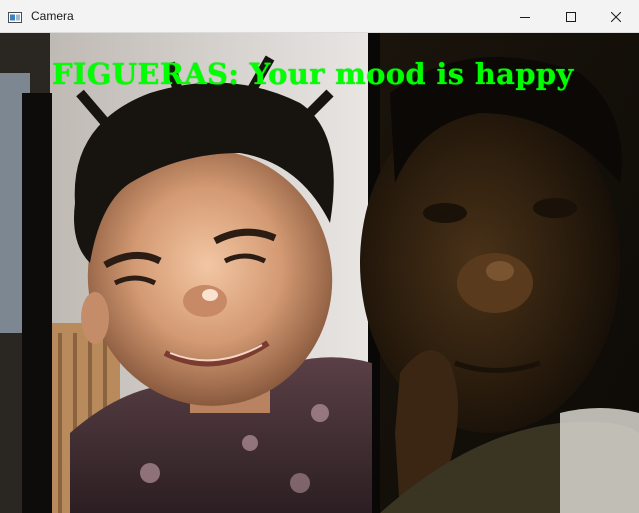 The image size is (639, 513). Describe the element at coordinates (319, 16) in the screenshot. I see `title-bar: Camera` at that location.